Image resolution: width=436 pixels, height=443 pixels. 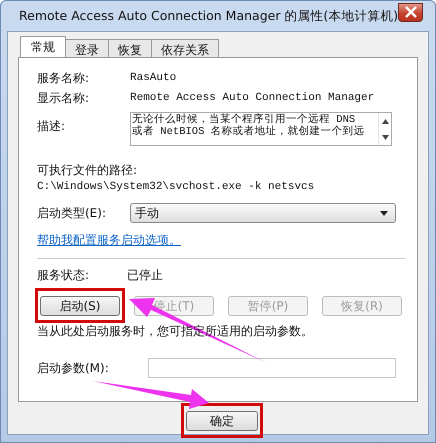 I want to click on field-label: 可执行文件的路径:, so click(x=87, y=170).